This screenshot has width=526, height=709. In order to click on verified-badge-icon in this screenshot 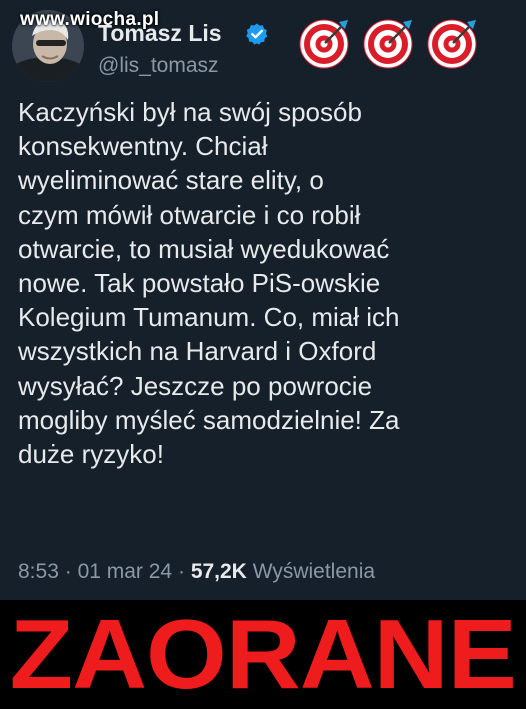, I will do `click(257, 34)`.